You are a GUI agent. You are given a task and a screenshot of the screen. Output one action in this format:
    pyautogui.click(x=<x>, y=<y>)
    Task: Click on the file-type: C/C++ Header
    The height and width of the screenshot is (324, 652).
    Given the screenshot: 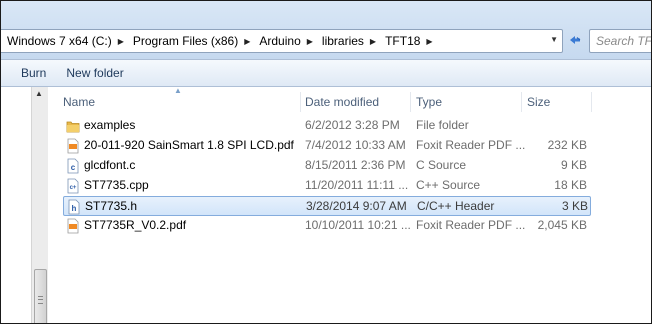 What is the action you would take?
    pyautogui.click(x=456, y=206)
    